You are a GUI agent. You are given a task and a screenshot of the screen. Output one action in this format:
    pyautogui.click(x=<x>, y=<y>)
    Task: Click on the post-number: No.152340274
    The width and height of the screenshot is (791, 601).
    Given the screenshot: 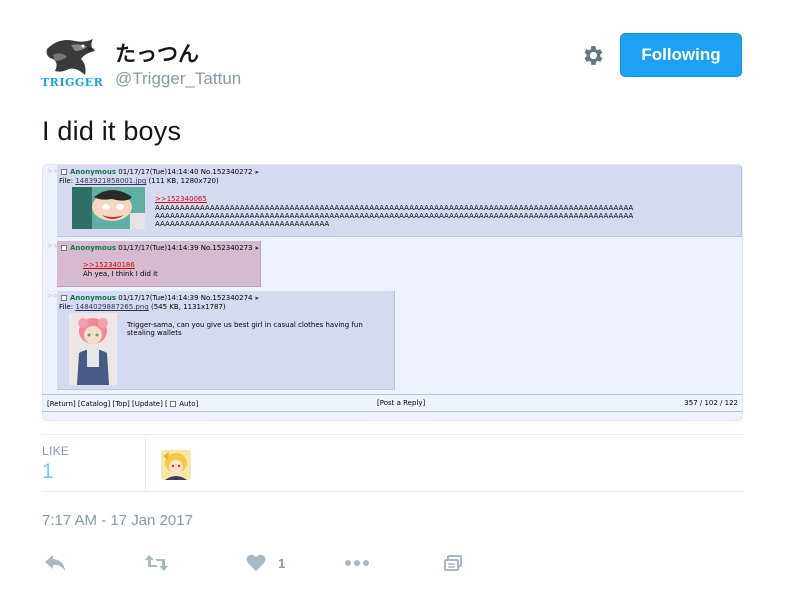 What is the action you would take?
    pyautogui.click(x=227, y=298)
    